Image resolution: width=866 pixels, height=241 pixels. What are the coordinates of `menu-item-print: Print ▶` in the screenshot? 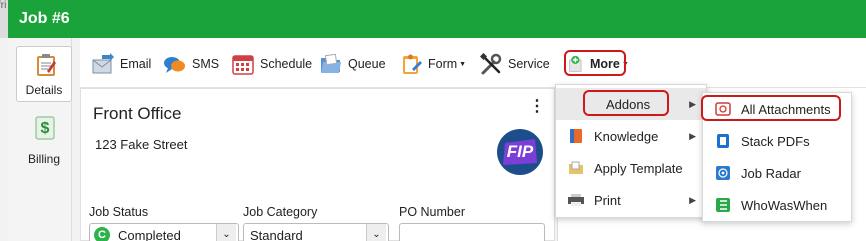 It's located at (631, 200).